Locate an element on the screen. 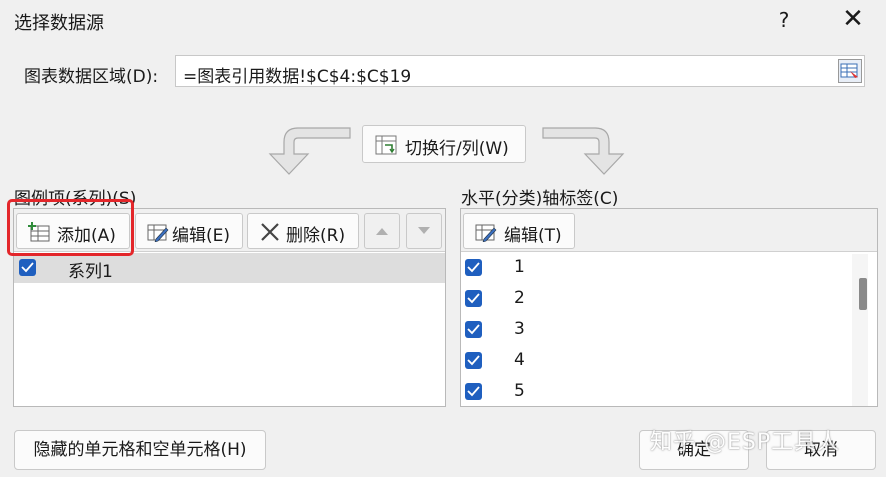  move-up-button is located at coordinates (382, 231).